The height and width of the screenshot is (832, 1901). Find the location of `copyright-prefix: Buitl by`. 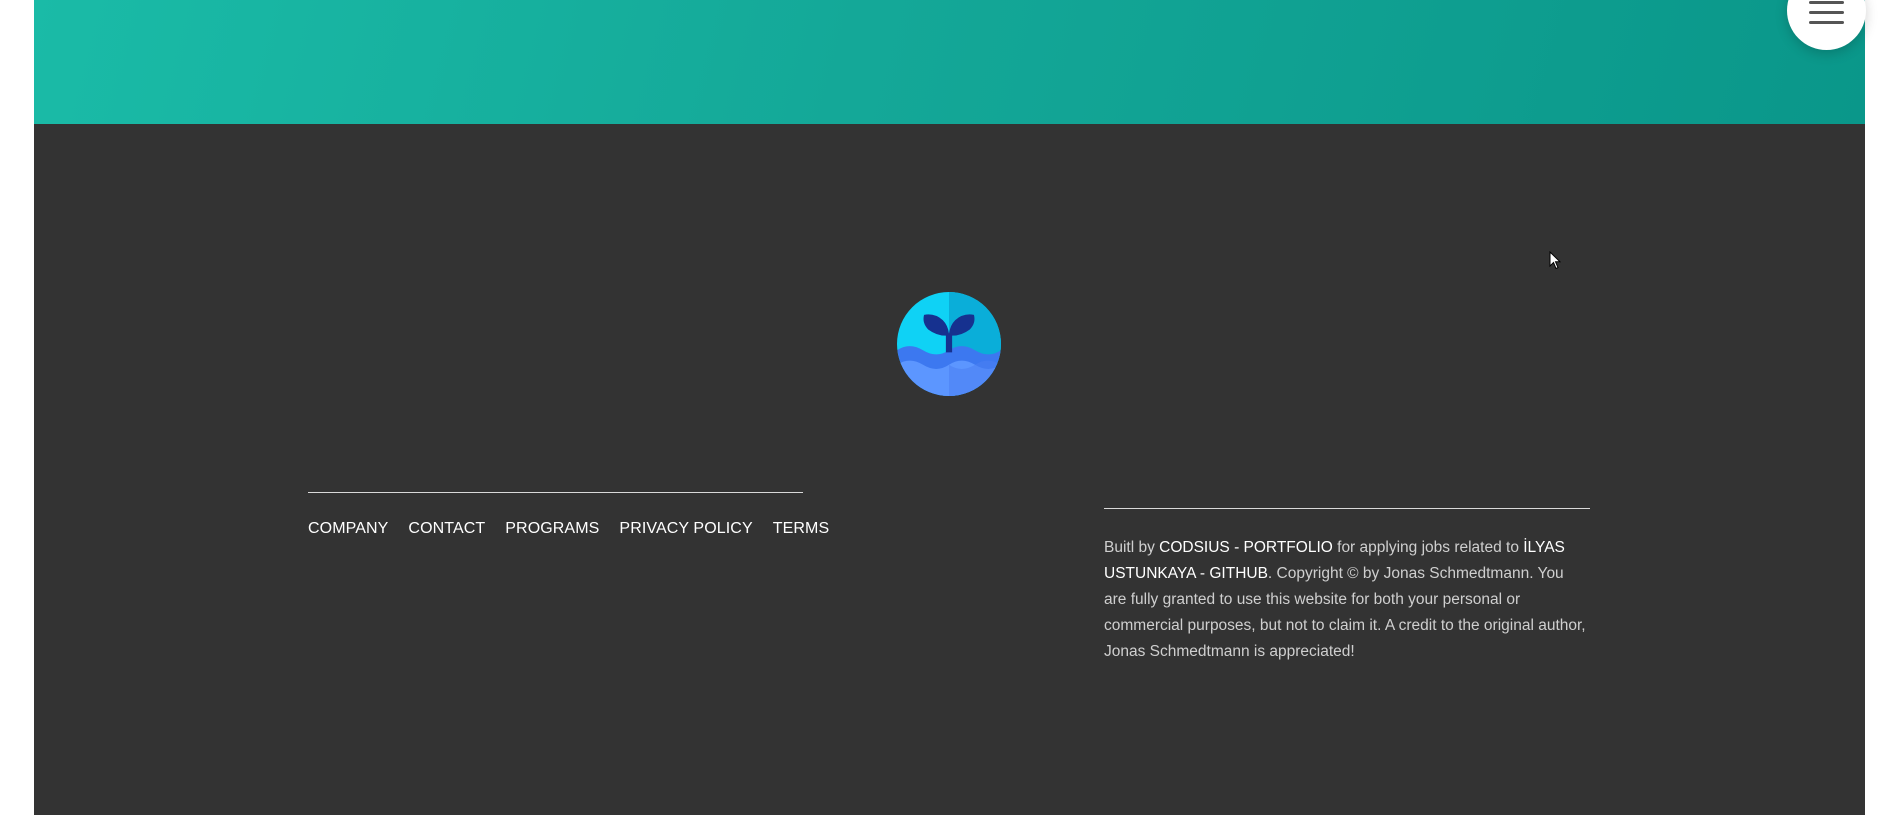

copyright-prefix: Buitl by is located at coordinates (1132, 547).